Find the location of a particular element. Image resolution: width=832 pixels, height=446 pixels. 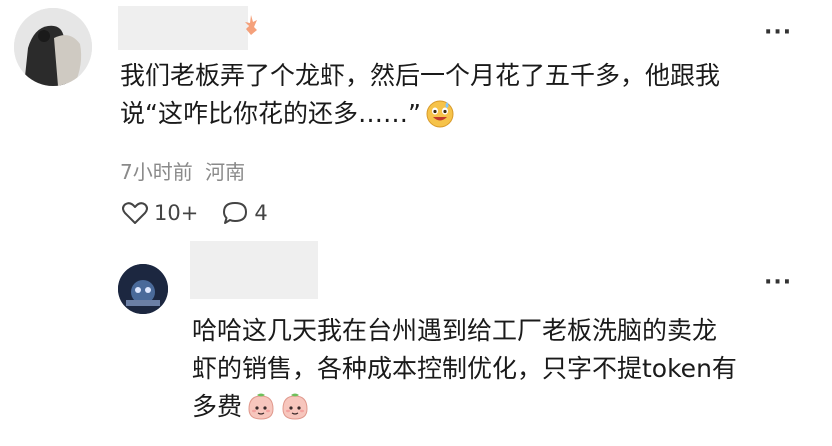

grin-sweat-emoji-icon is located at coordinates (440, 118).